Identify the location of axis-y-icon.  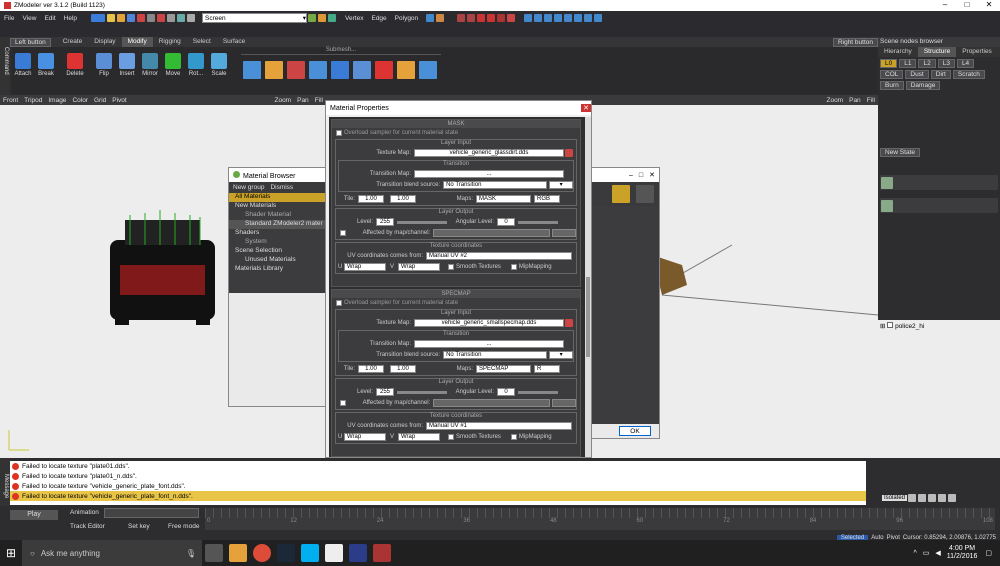
(471, 18).